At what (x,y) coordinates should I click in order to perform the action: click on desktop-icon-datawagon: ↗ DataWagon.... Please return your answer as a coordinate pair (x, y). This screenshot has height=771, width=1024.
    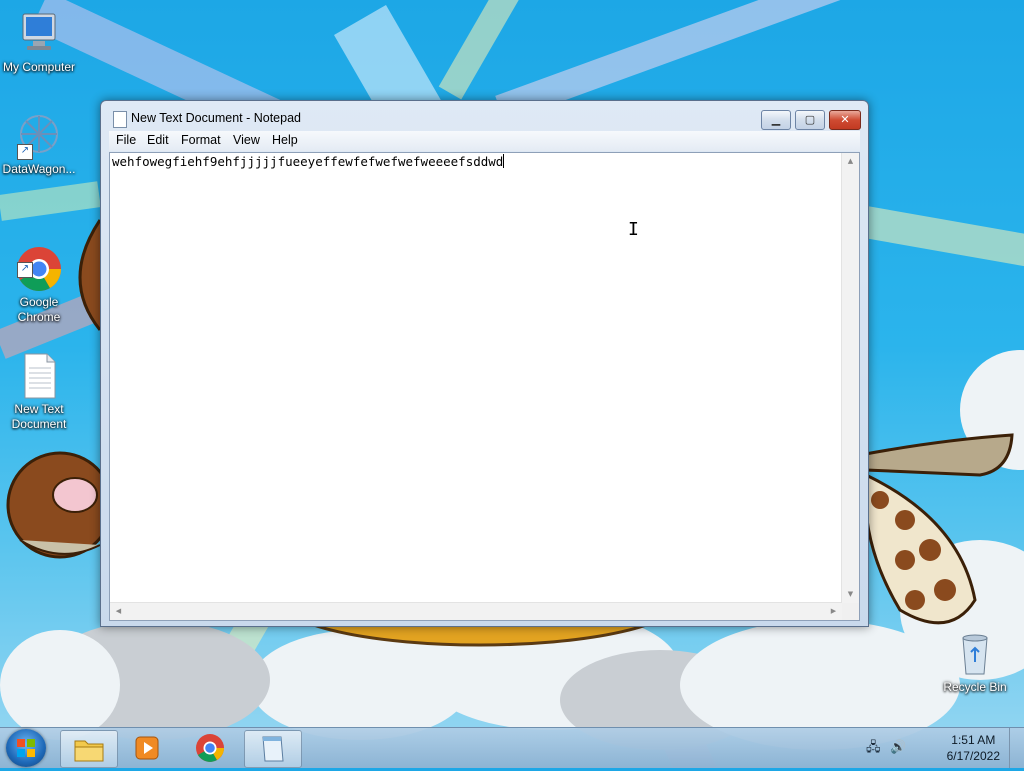
    Looking at the image, I should click on (39, 144).